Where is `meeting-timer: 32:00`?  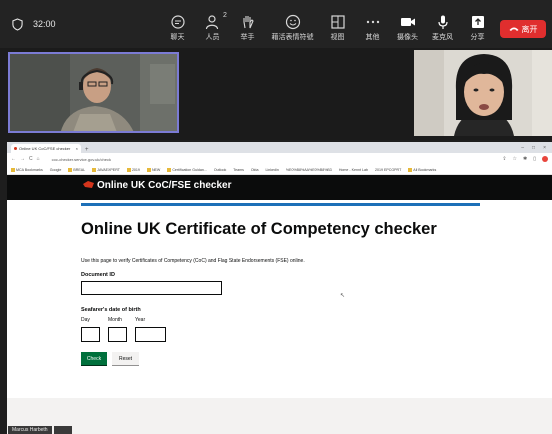 meeting-timer: 32:00 is located at coordinates (44, 24).